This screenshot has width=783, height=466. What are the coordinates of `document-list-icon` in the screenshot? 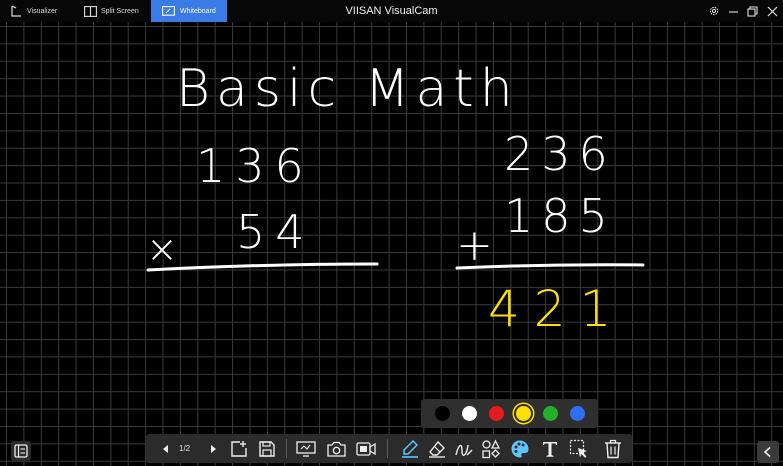 It's located at (21, 451).